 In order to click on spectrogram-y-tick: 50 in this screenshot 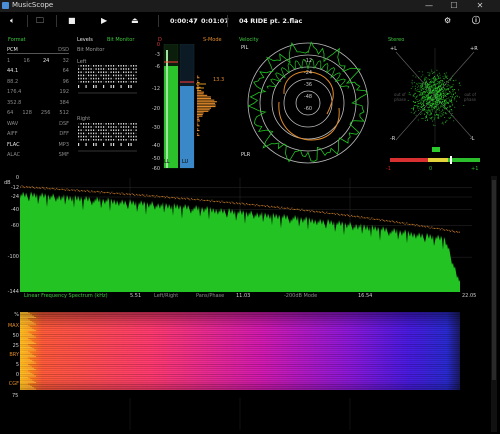, I will do `click(15, 336)`.